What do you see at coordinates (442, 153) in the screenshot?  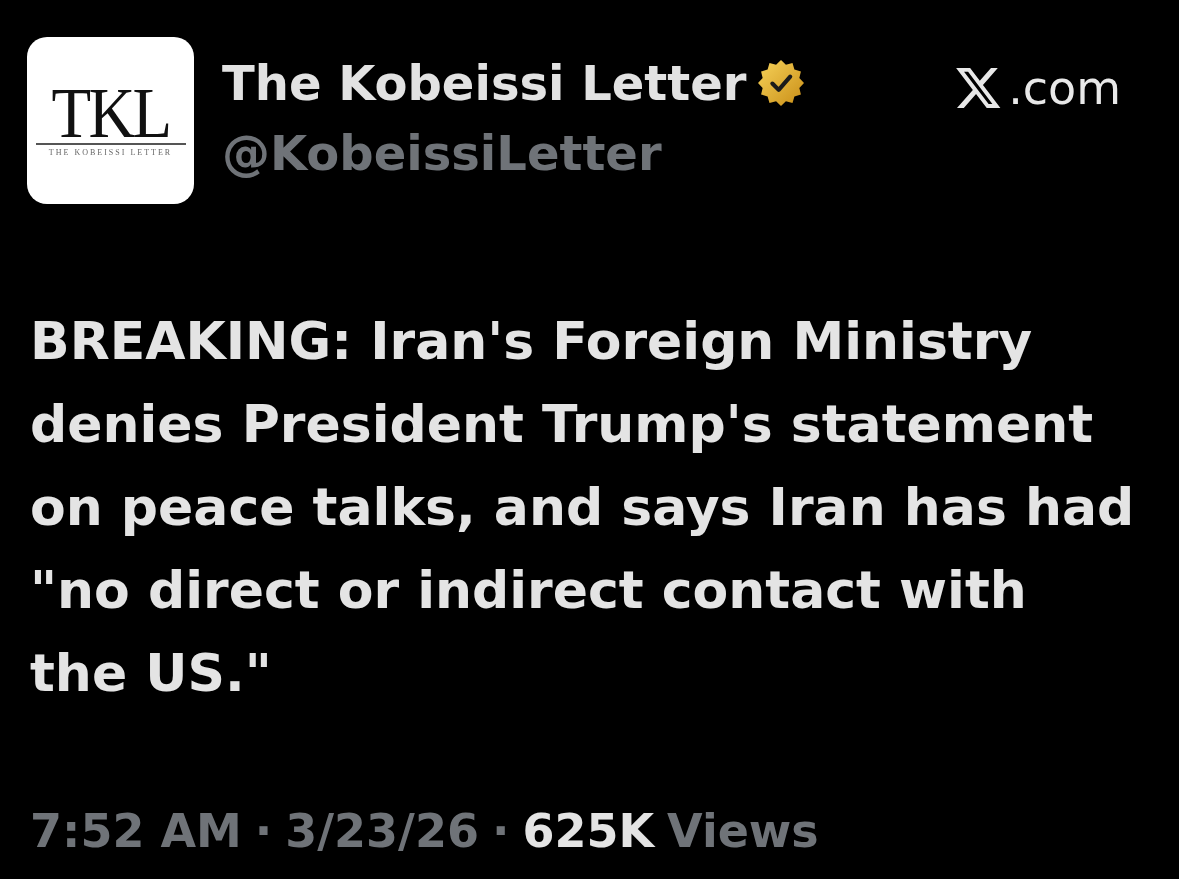 I see `account-handle: @KobeissiLetter` at bounding box center [442, 153].